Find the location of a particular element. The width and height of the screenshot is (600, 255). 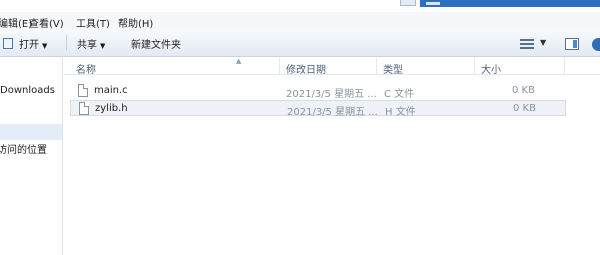

toolbar-divider is located at coordinates (66, 43).